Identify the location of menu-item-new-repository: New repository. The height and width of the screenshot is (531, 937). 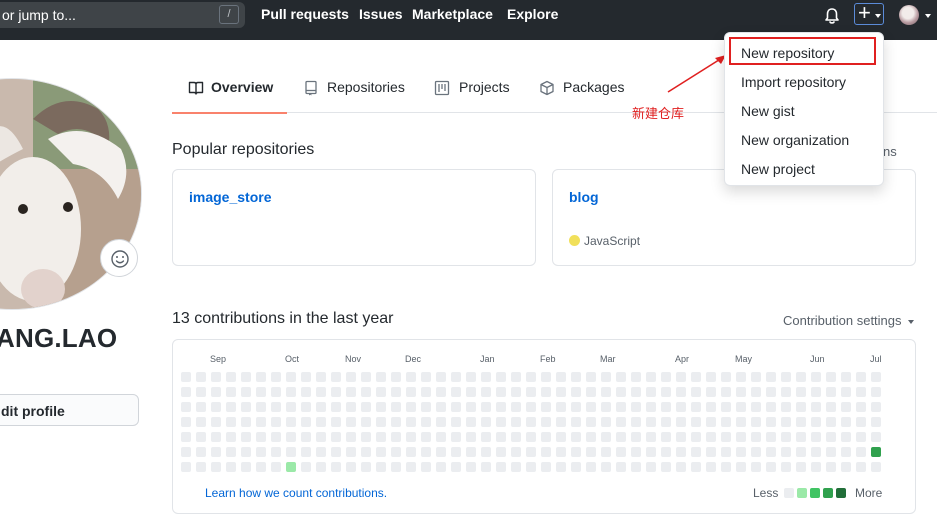
(787, 53).